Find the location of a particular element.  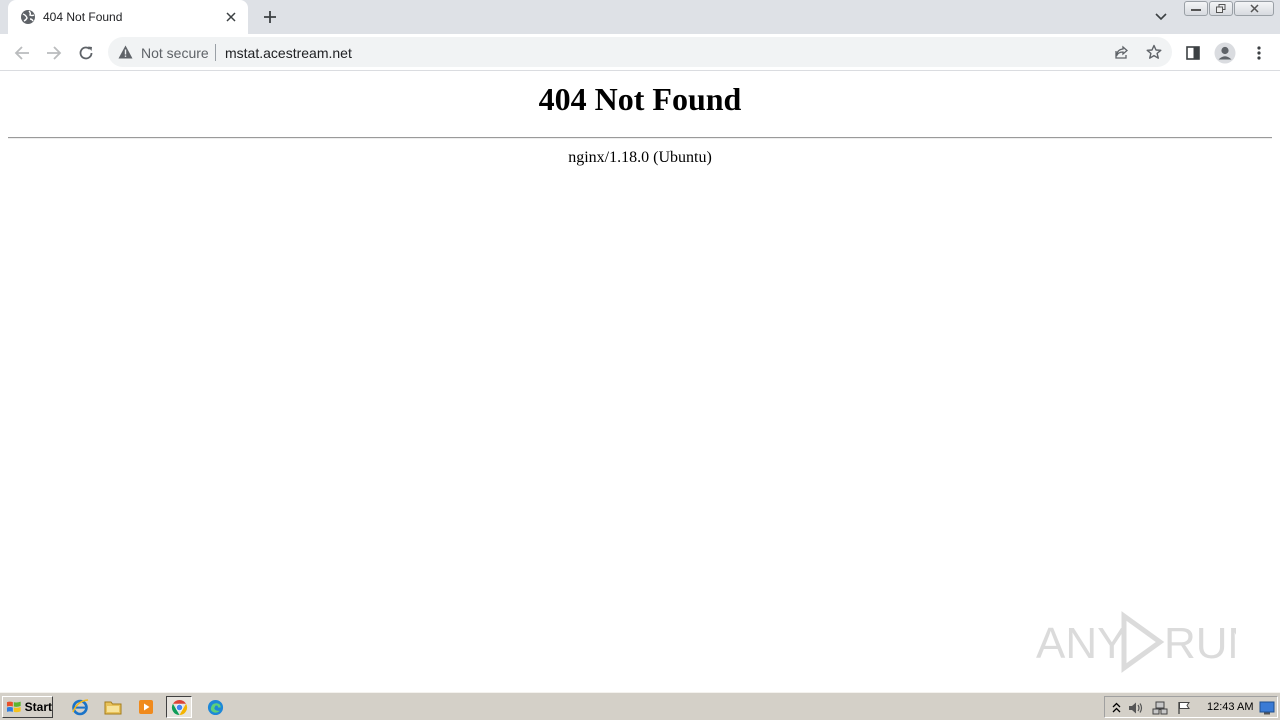

more-vert-icon is located at coordinates (1259, 53).